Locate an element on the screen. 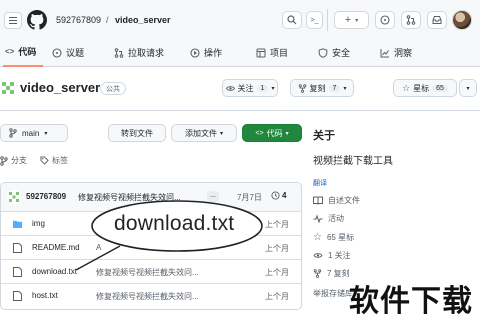 The image size is (480, 320). folder-icon is located at coordinates (17, 224).